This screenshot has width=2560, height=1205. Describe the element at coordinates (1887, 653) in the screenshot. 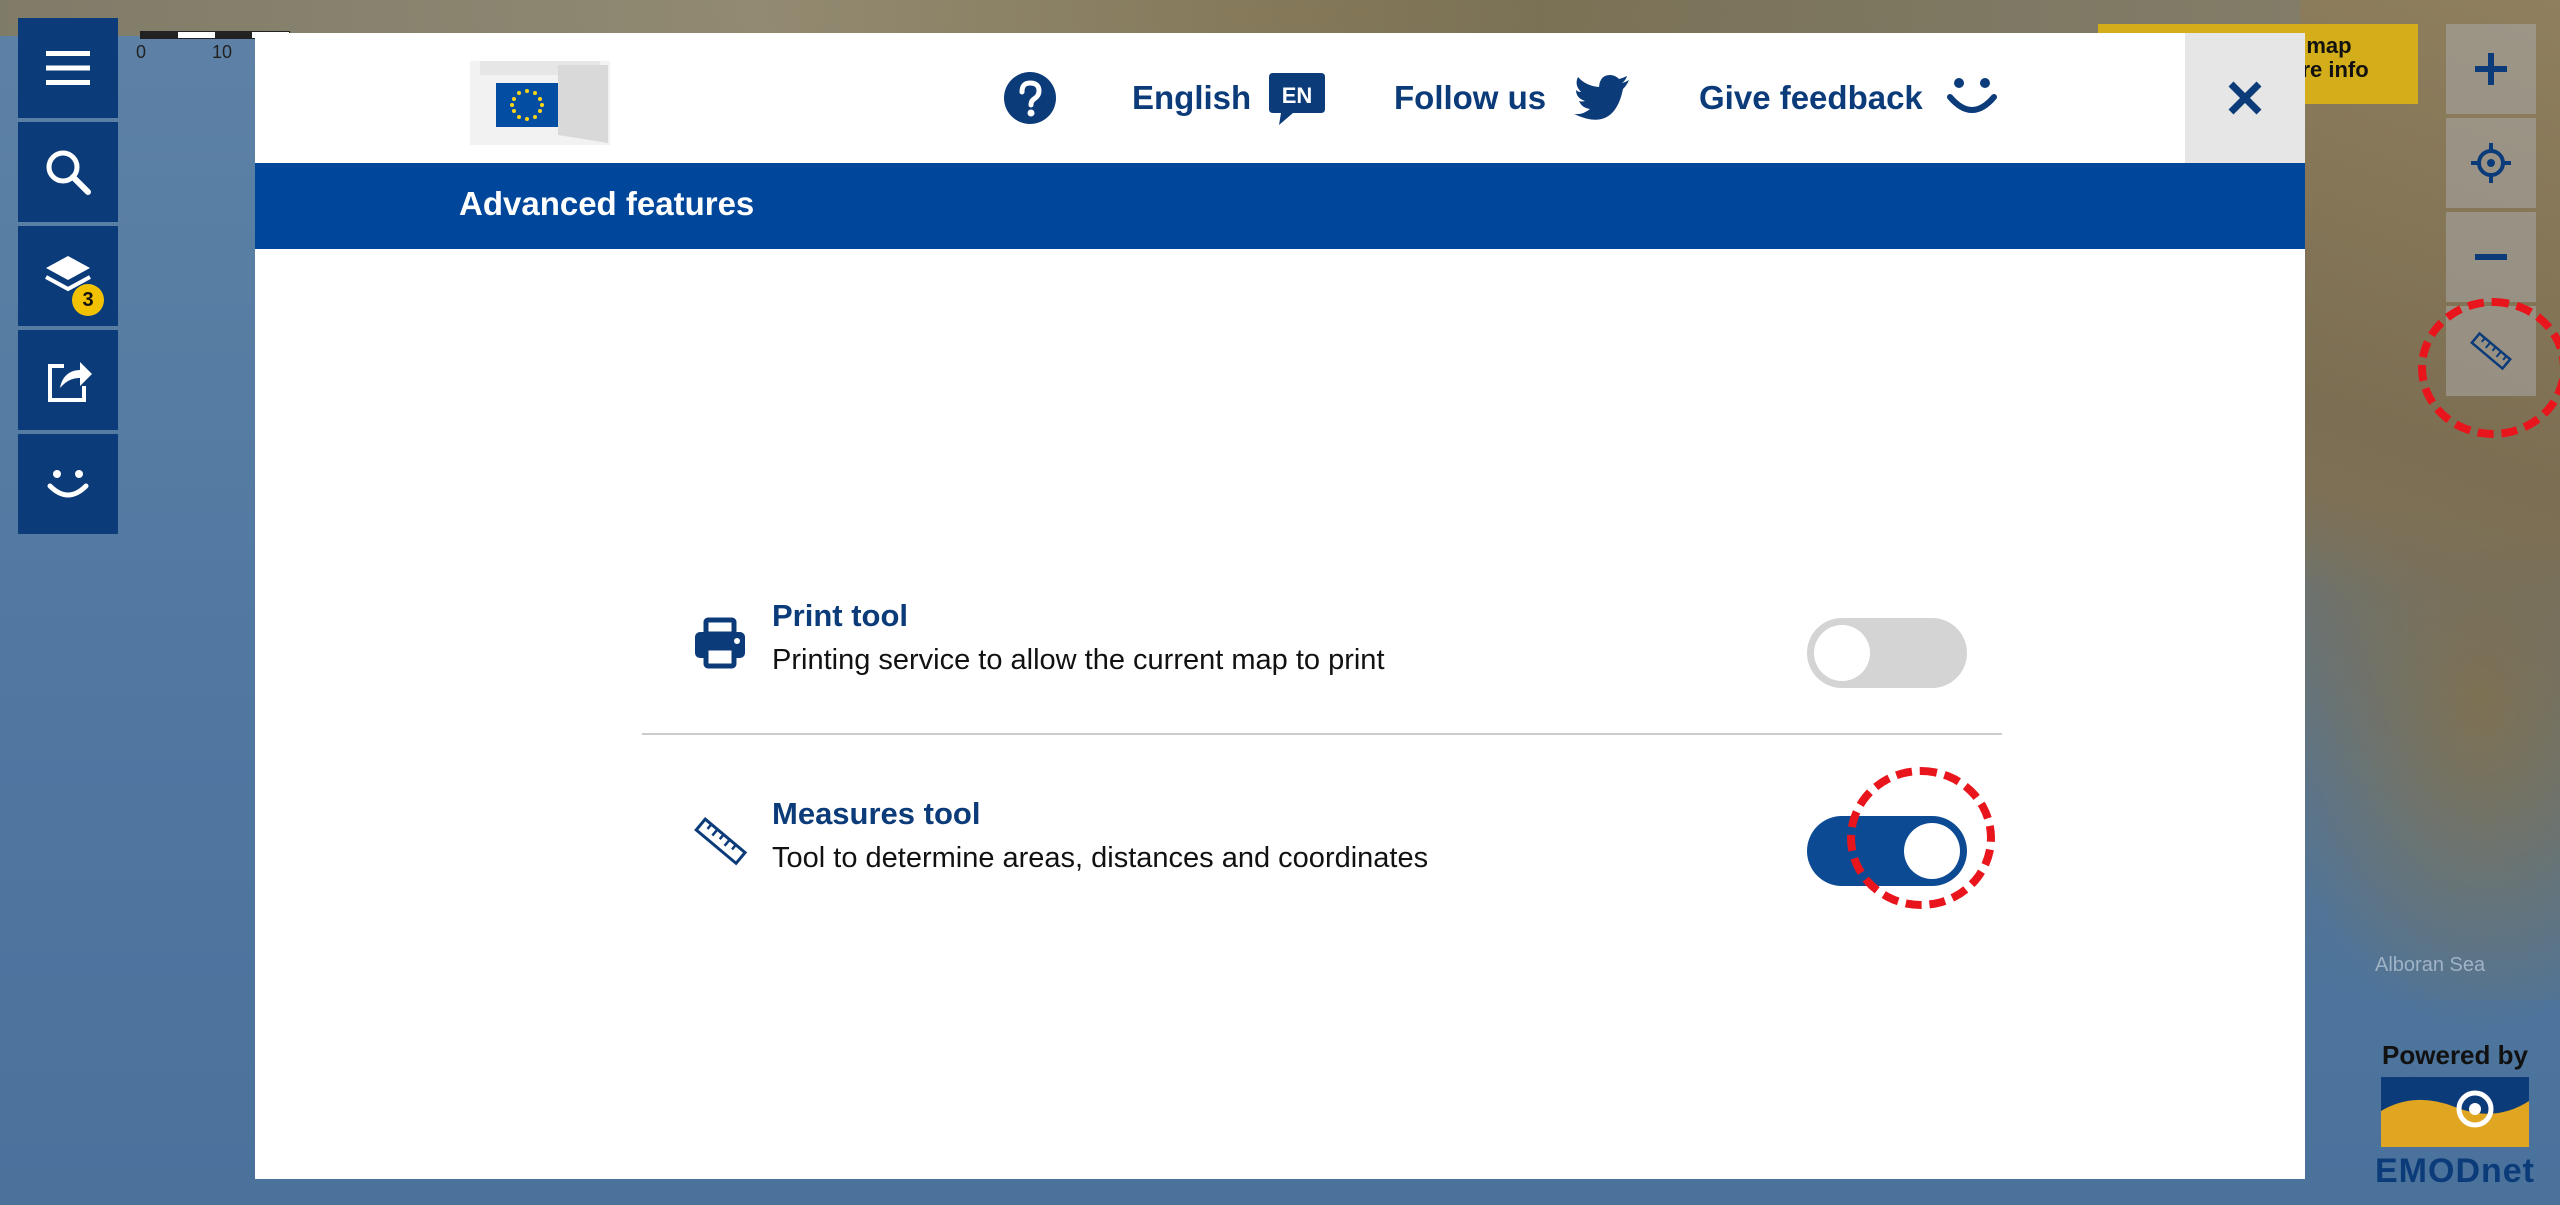

I see `print-tool-toggle` at that location.